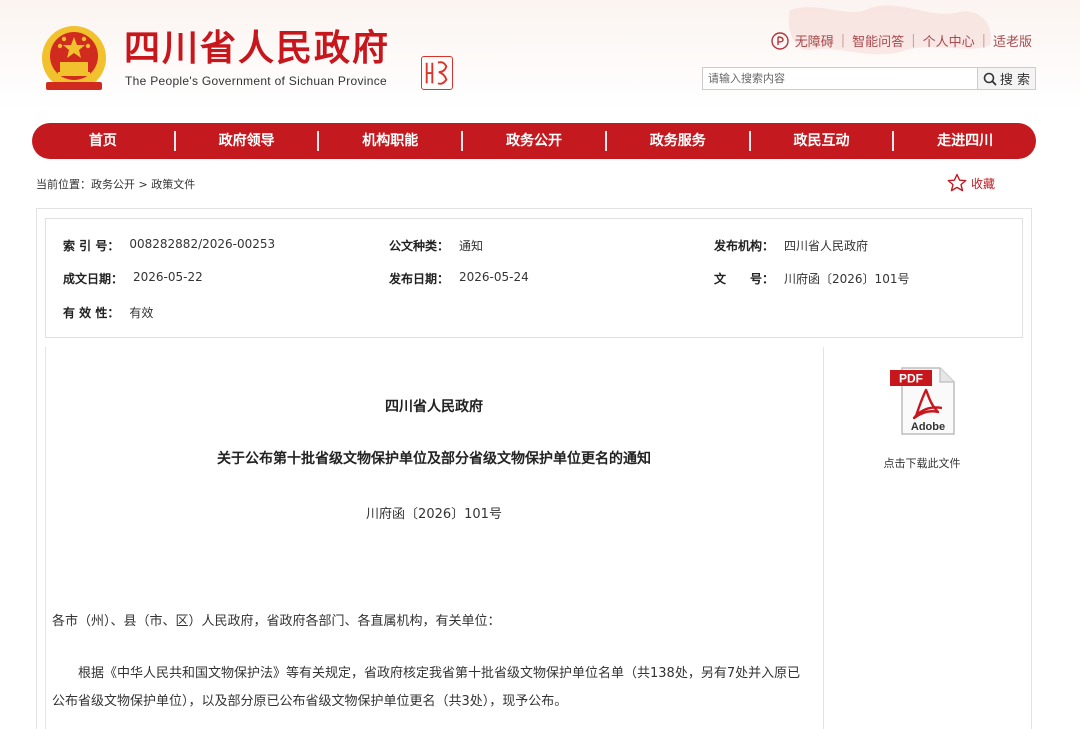 This screenshot has height=729, width=1080. I want to click on meta-created-label: 成文日期：, so click(93, 279).